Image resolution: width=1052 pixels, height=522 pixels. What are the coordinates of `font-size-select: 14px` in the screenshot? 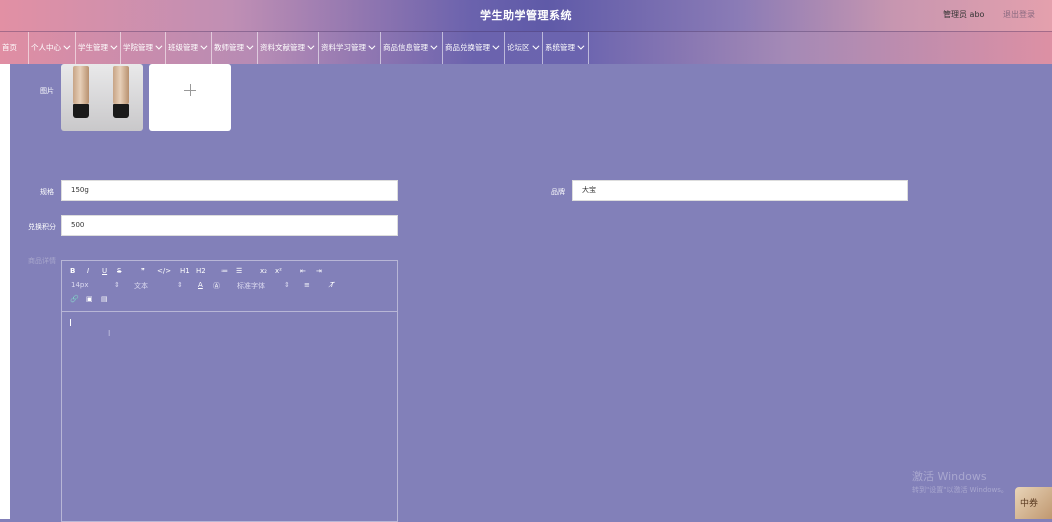 It's located at (80, 285).